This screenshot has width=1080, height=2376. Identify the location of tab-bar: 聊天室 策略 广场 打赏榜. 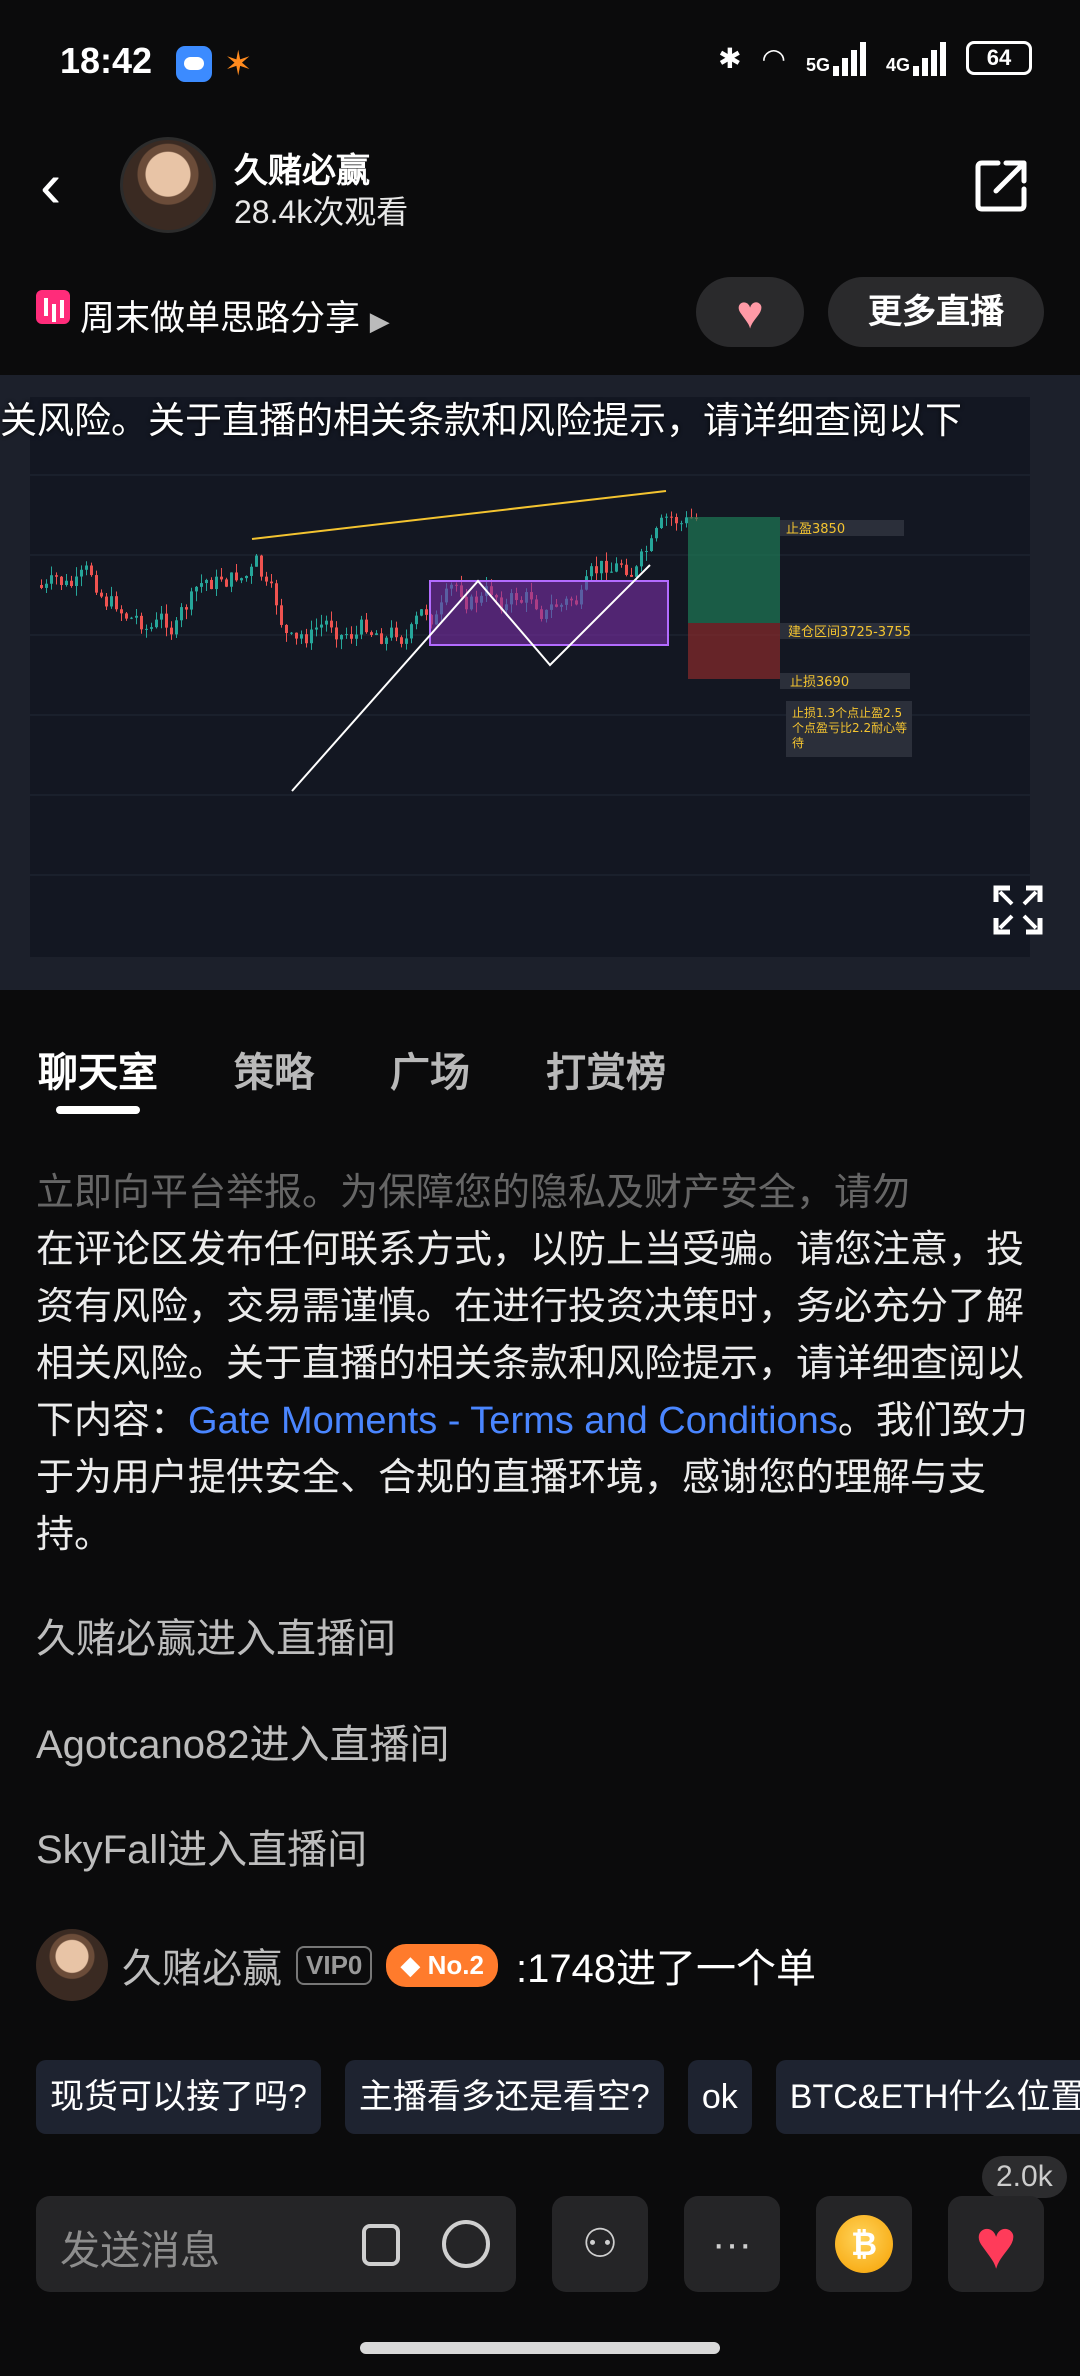
(540, 1075).